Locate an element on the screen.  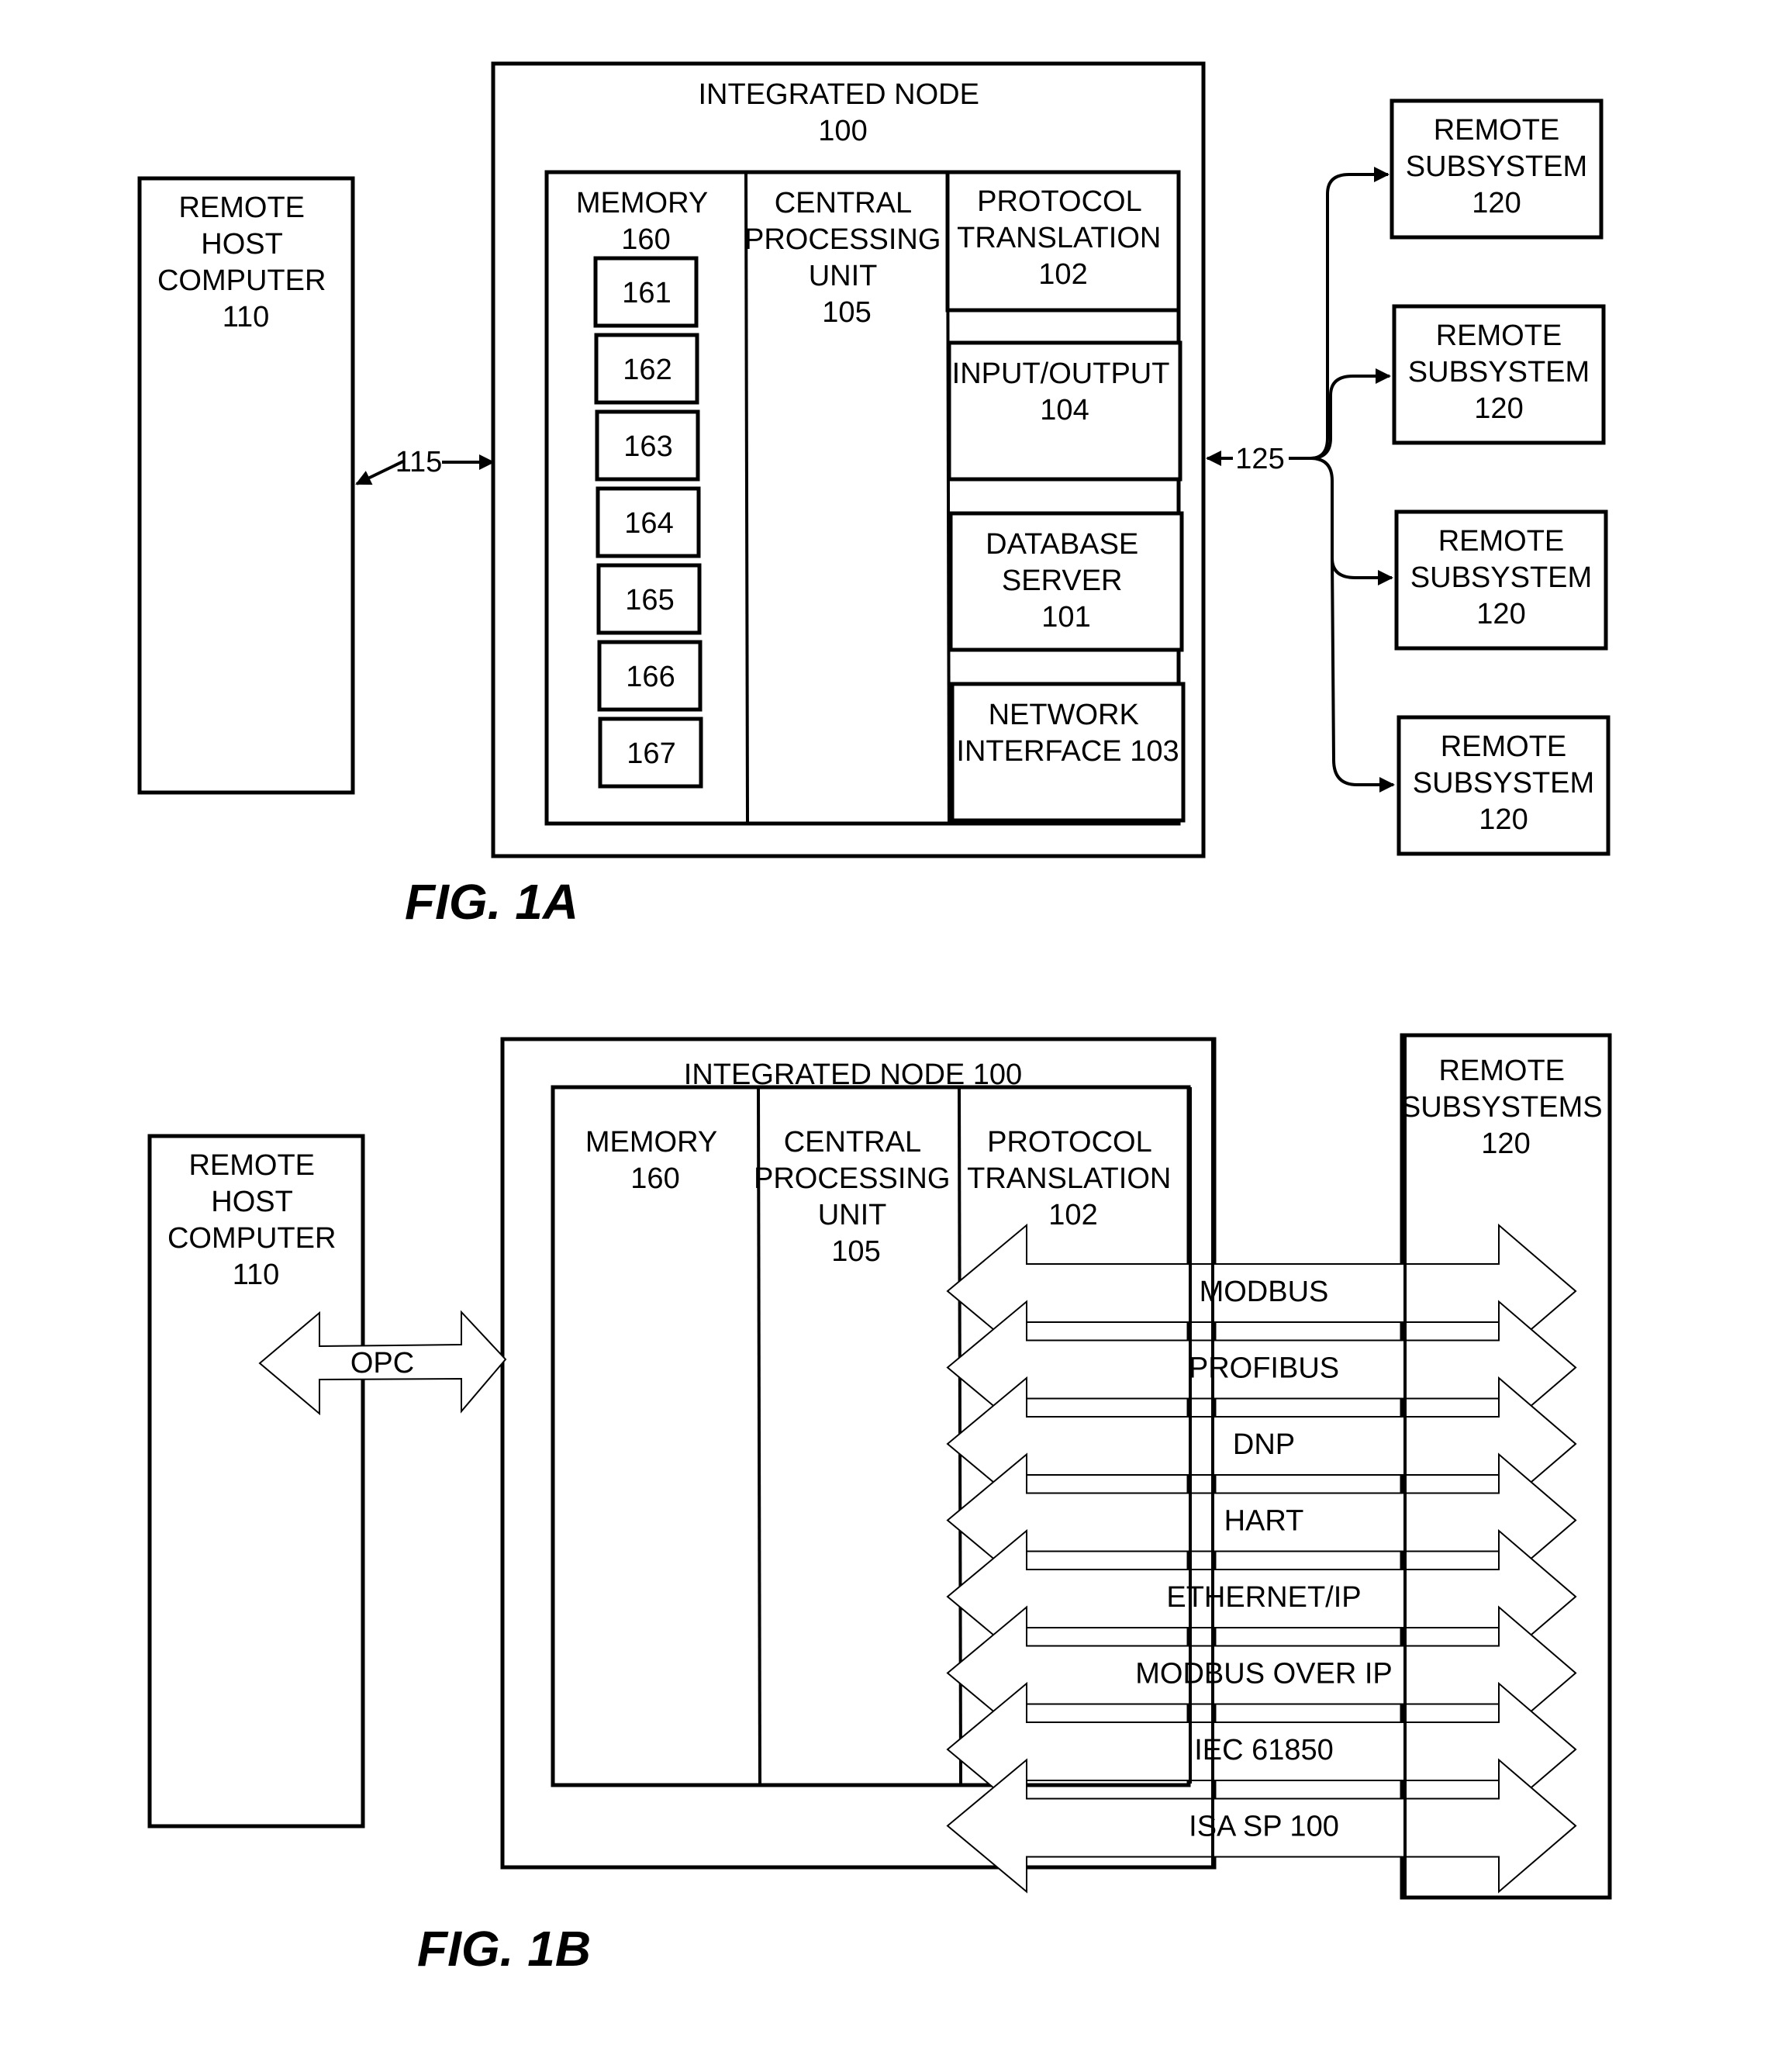
figure-caption-1a: FIG. 1A is located at coordinates (492, 902).